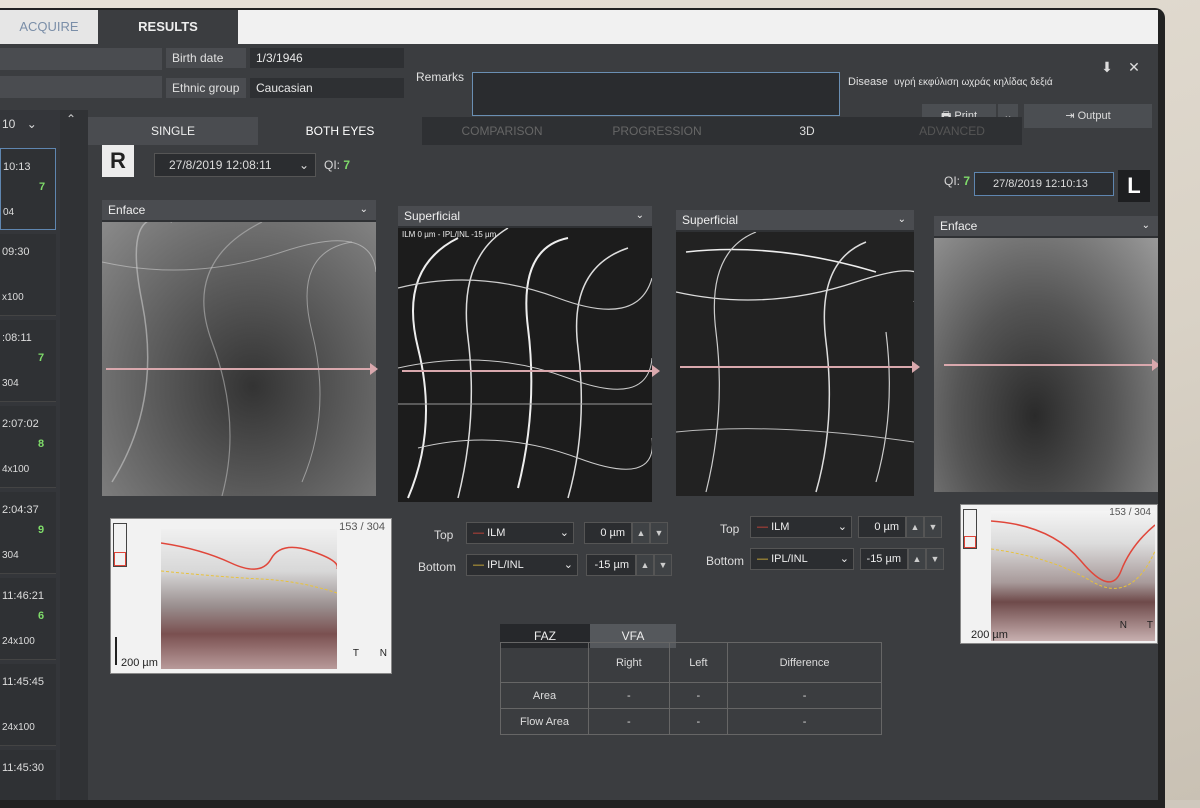 The height and width of the screenshot is (808, 1200). I want to click on remarks-label: Remarks, so click(440, 77).